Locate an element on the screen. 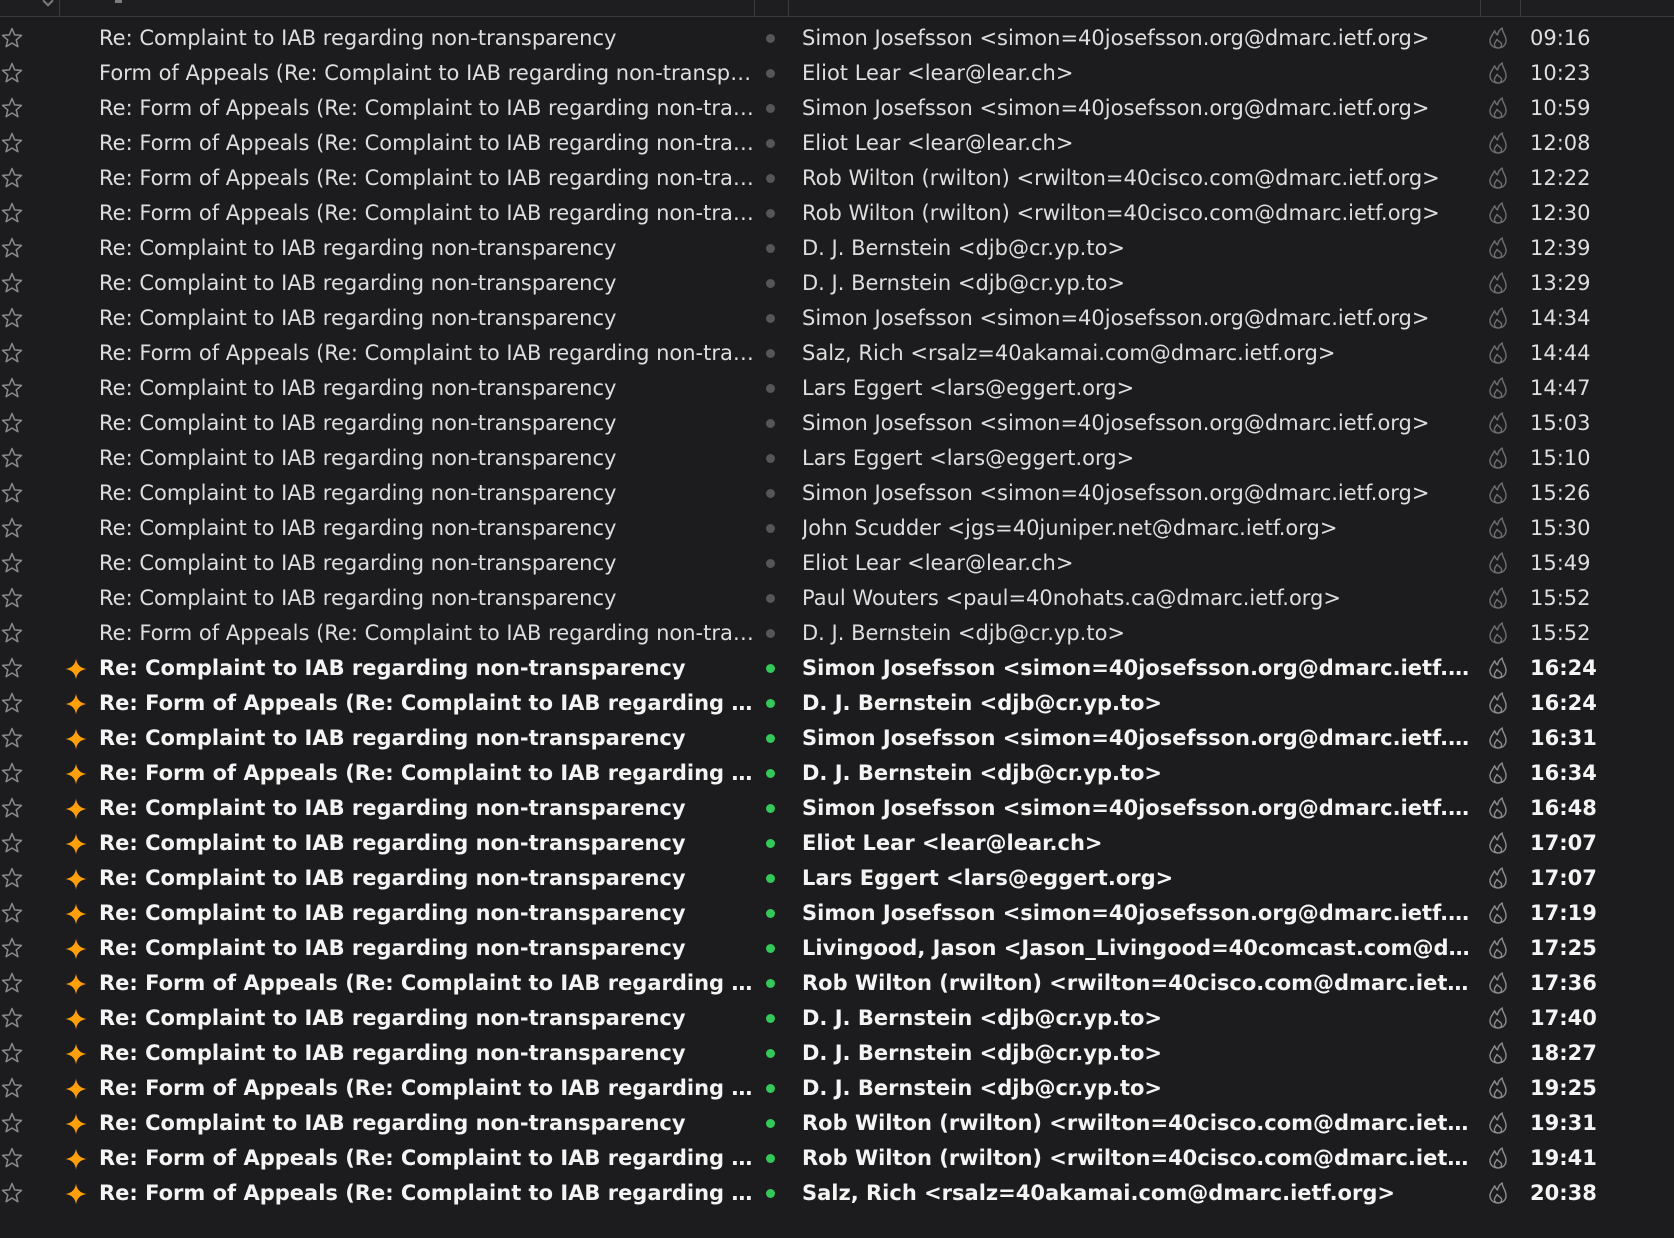 The width and height of the screenshot is (1674, 1238). sort-arrow-icon is located at coordinates (48, 3).